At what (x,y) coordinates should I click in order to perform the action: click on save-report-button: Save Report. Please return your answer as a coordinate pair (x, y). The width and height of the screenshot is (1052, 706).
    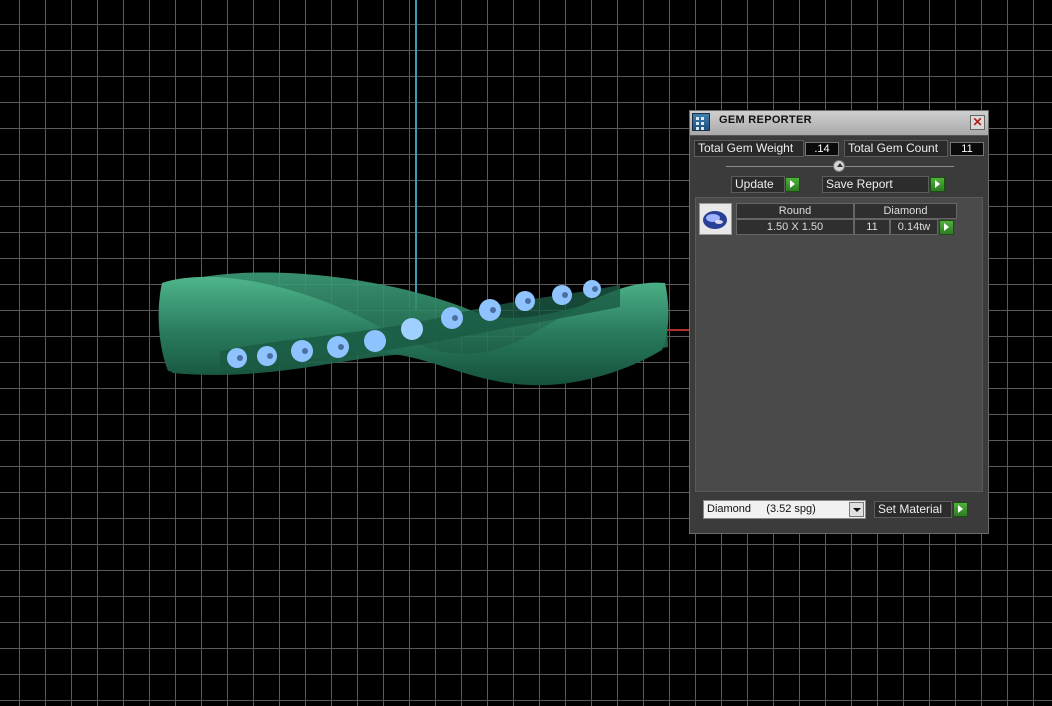
    Looking at the image, I should click on (875, 184).